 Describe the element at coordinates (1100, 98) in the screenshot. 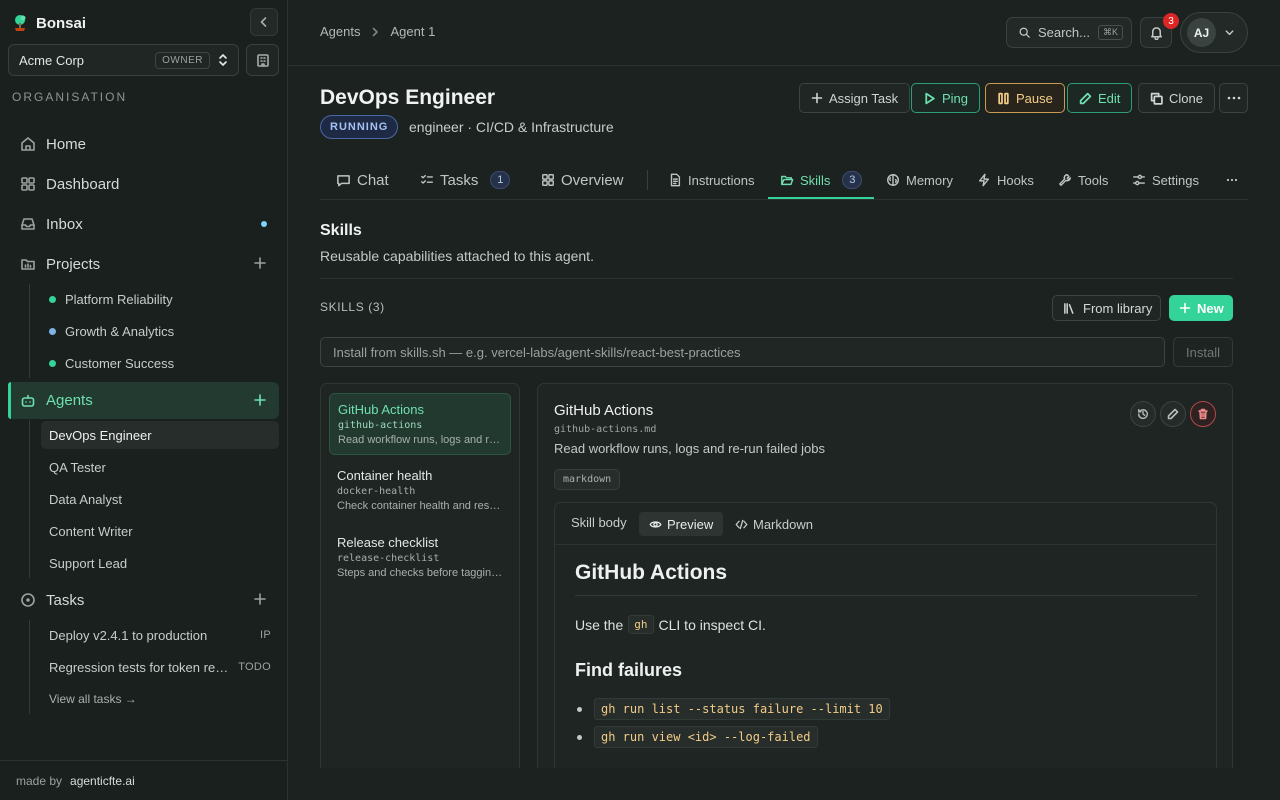

I see `edit-button: Edit` at that location.